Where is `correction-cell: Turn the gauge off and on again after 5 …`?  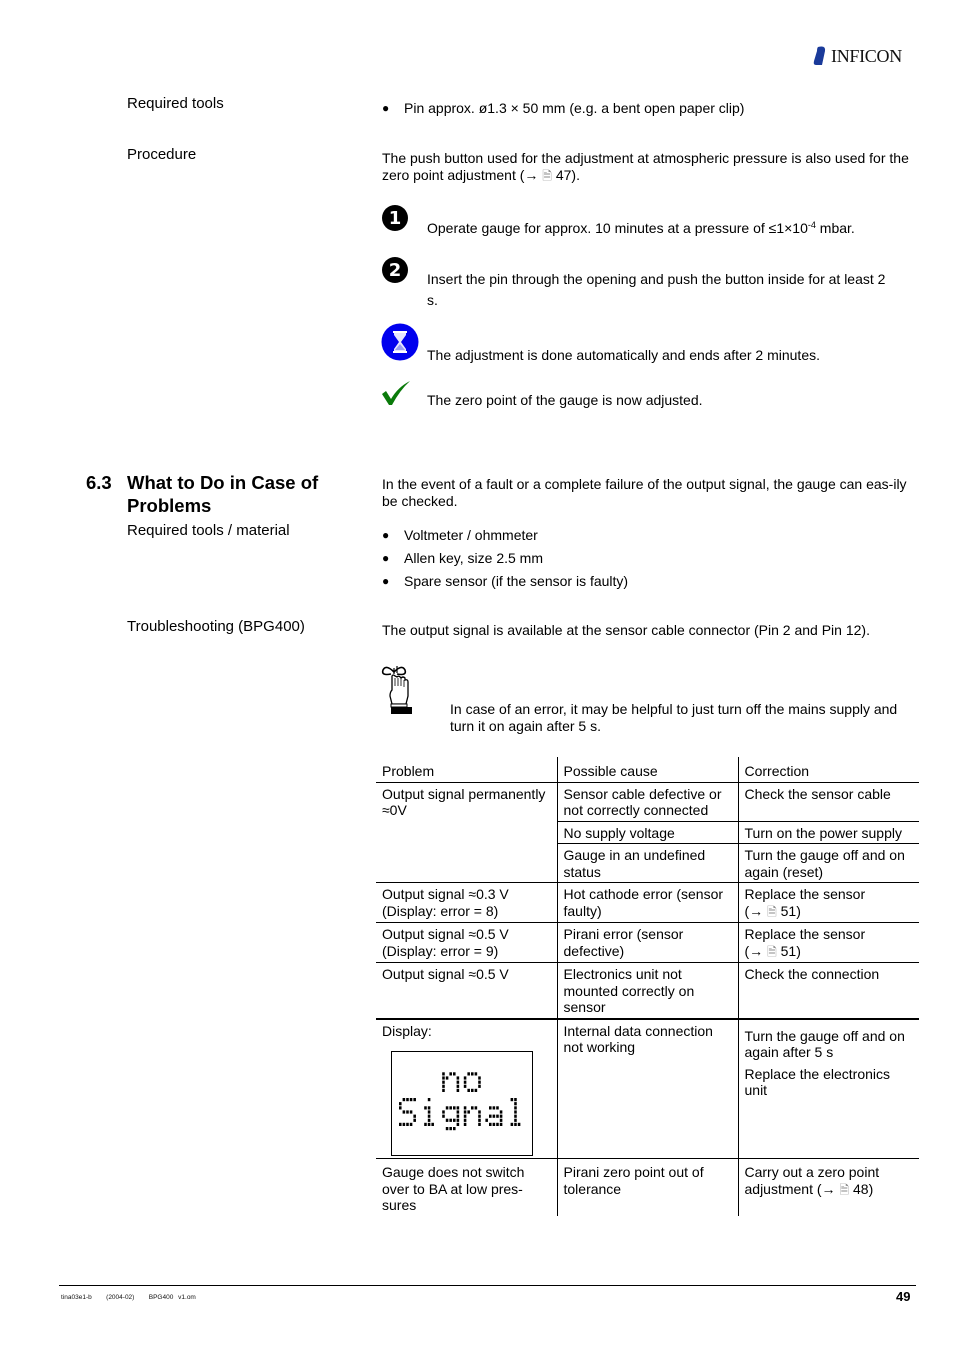 correction-cell: Turn the gauge off and on again after 5 … is located at coordinates (828, 1088).